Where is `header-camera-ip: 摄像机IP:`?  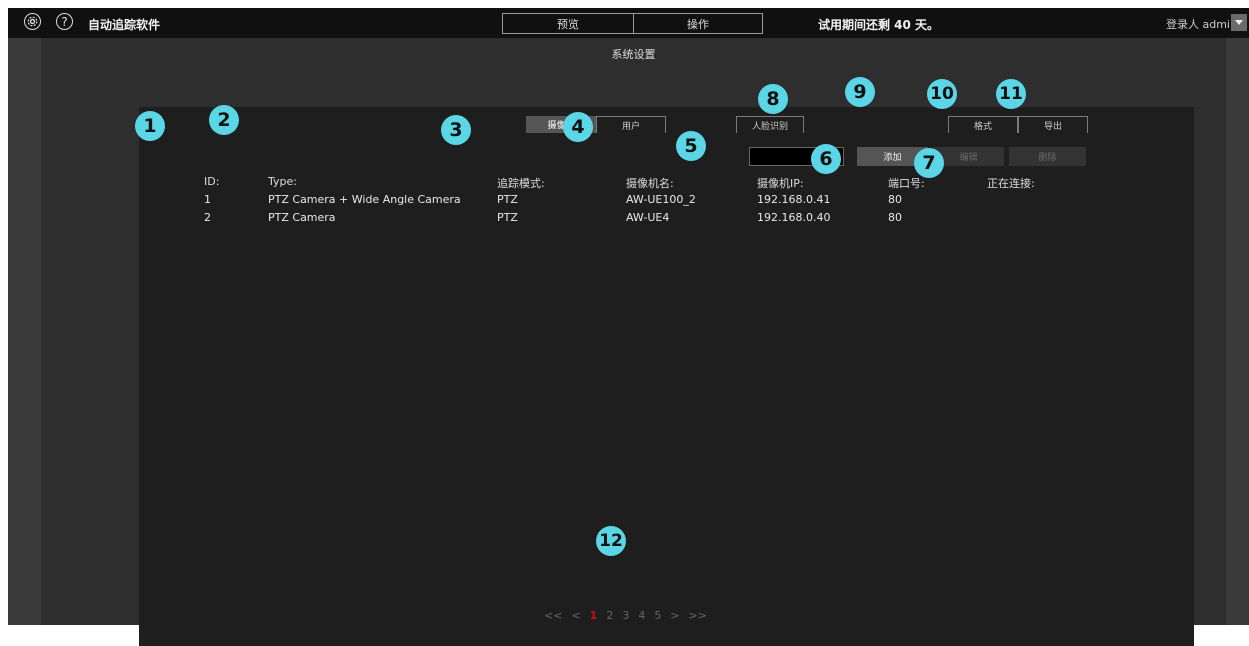
header-camera-ip: 摄像机IP: is located at coordinates (780, 183).